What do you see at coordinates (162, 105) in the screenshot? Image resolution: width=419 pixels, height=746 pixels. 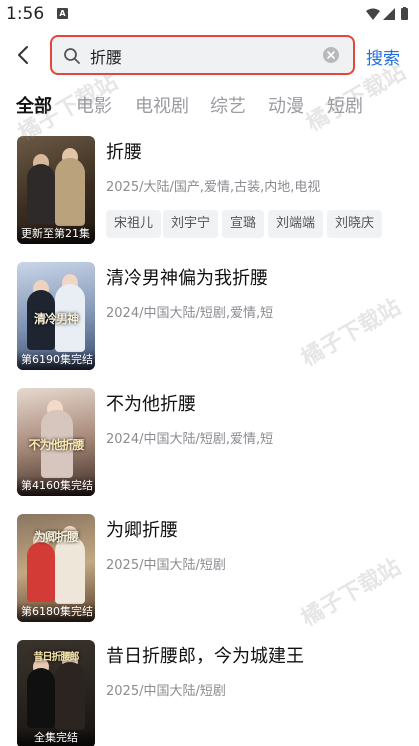 I see `tab-tv-series: 电视剧` at bounding box center [162, 105].